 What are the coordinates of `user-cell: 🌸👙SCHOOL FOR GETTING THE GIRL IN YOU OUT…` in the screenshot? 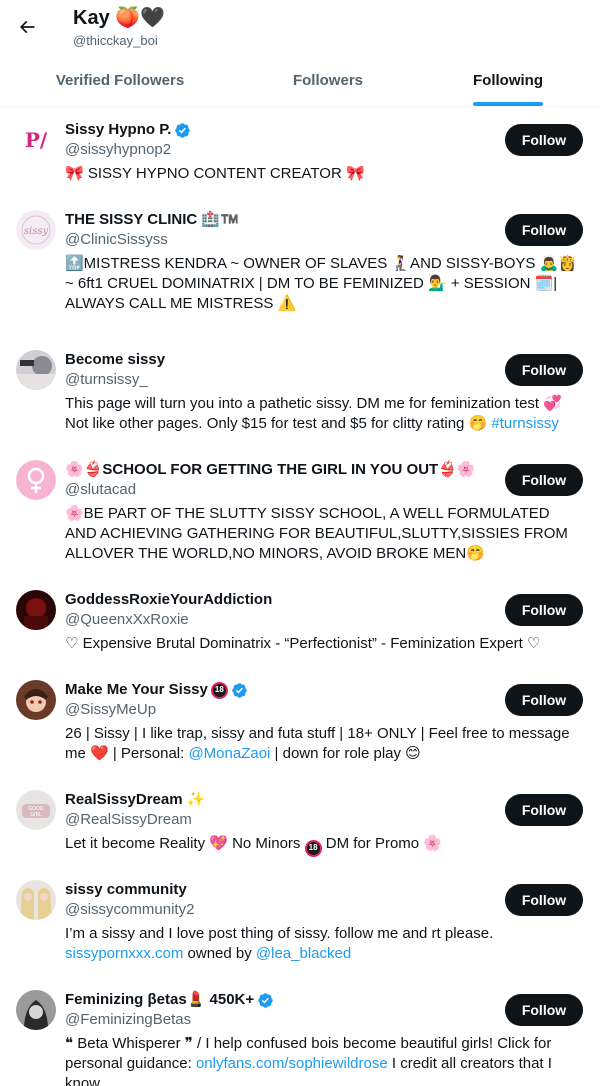 It's located at (300, 513).